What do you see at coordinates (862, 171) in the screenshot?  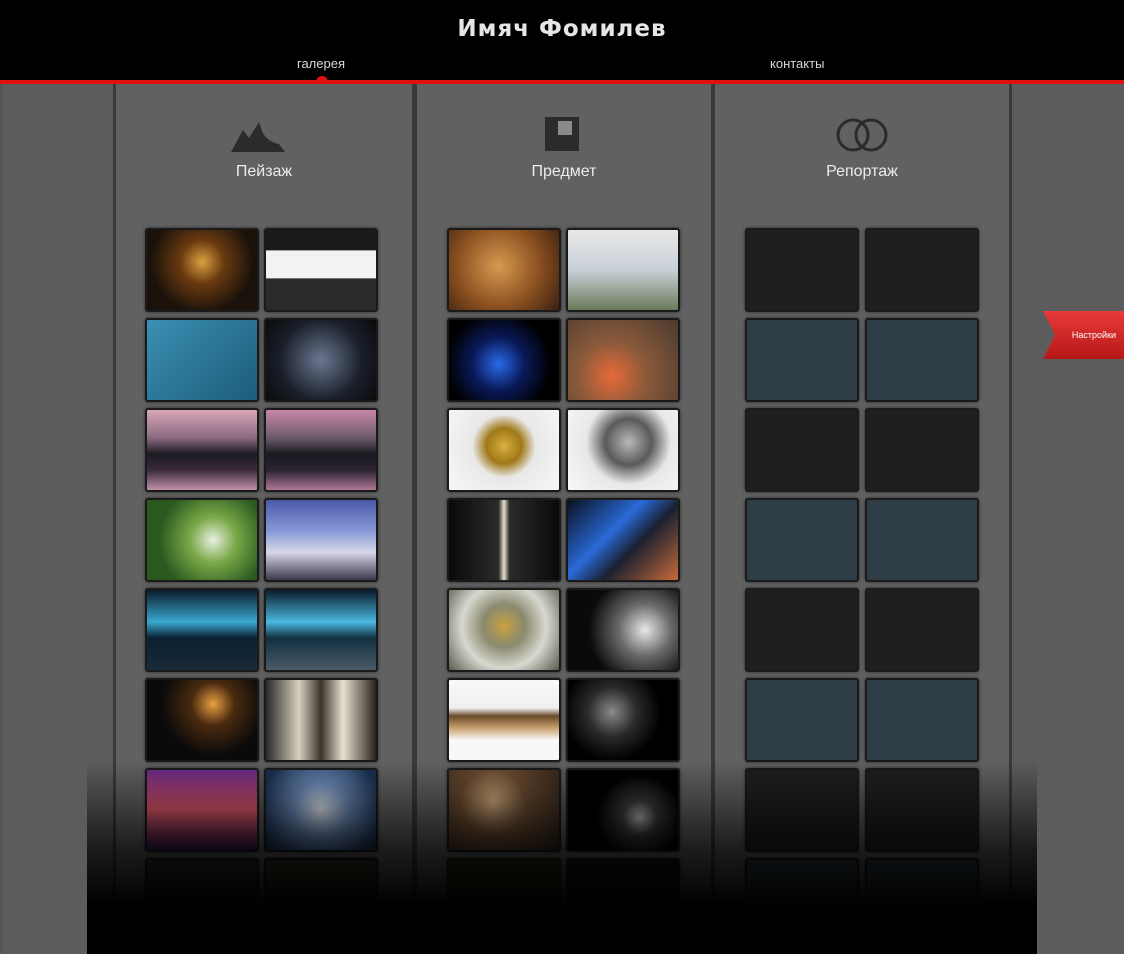 I see `column-title-report: Репортаж` at bounding box center [862, 171].